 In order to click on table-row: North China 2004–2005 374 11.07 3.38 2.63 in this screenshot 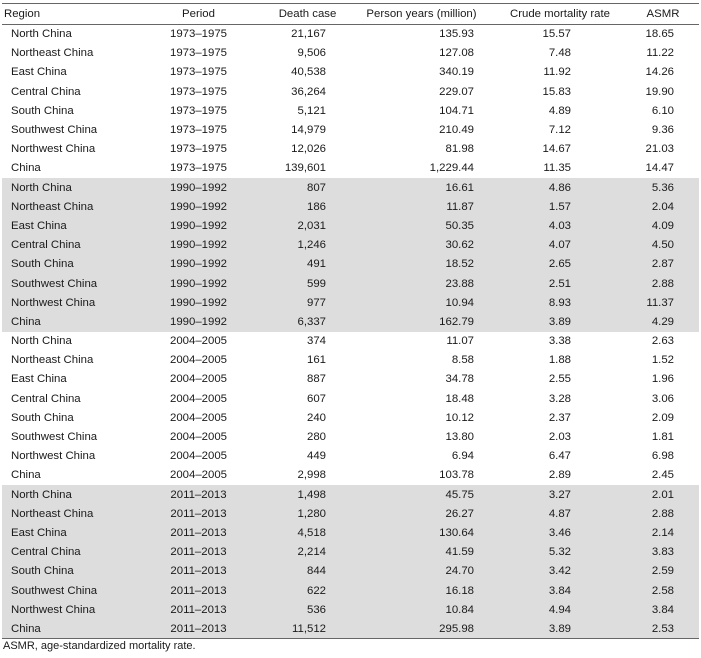, I will do `click(350, 341)`.